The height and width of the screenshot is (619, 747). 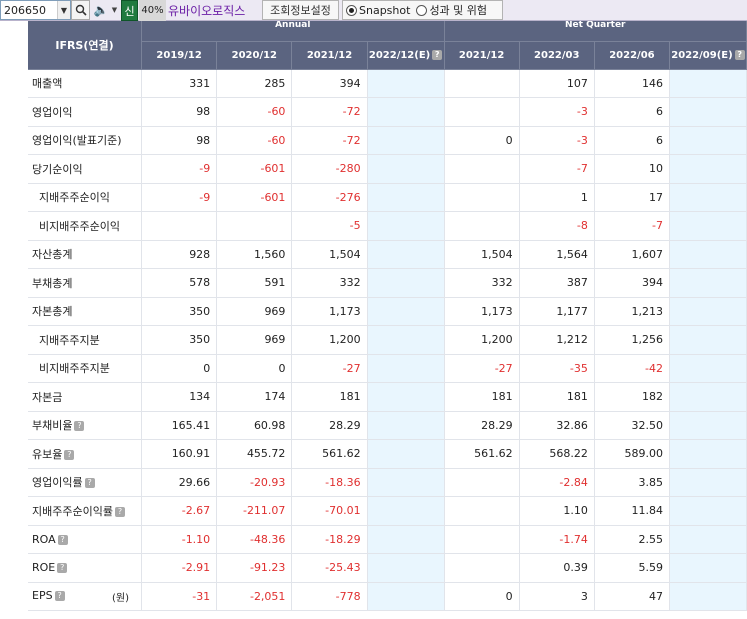 What do you see at coordinates (114, 10) in the screenshot?
I see `speaker-dropdown-icon: ▼` at bounding box center [114, 10].